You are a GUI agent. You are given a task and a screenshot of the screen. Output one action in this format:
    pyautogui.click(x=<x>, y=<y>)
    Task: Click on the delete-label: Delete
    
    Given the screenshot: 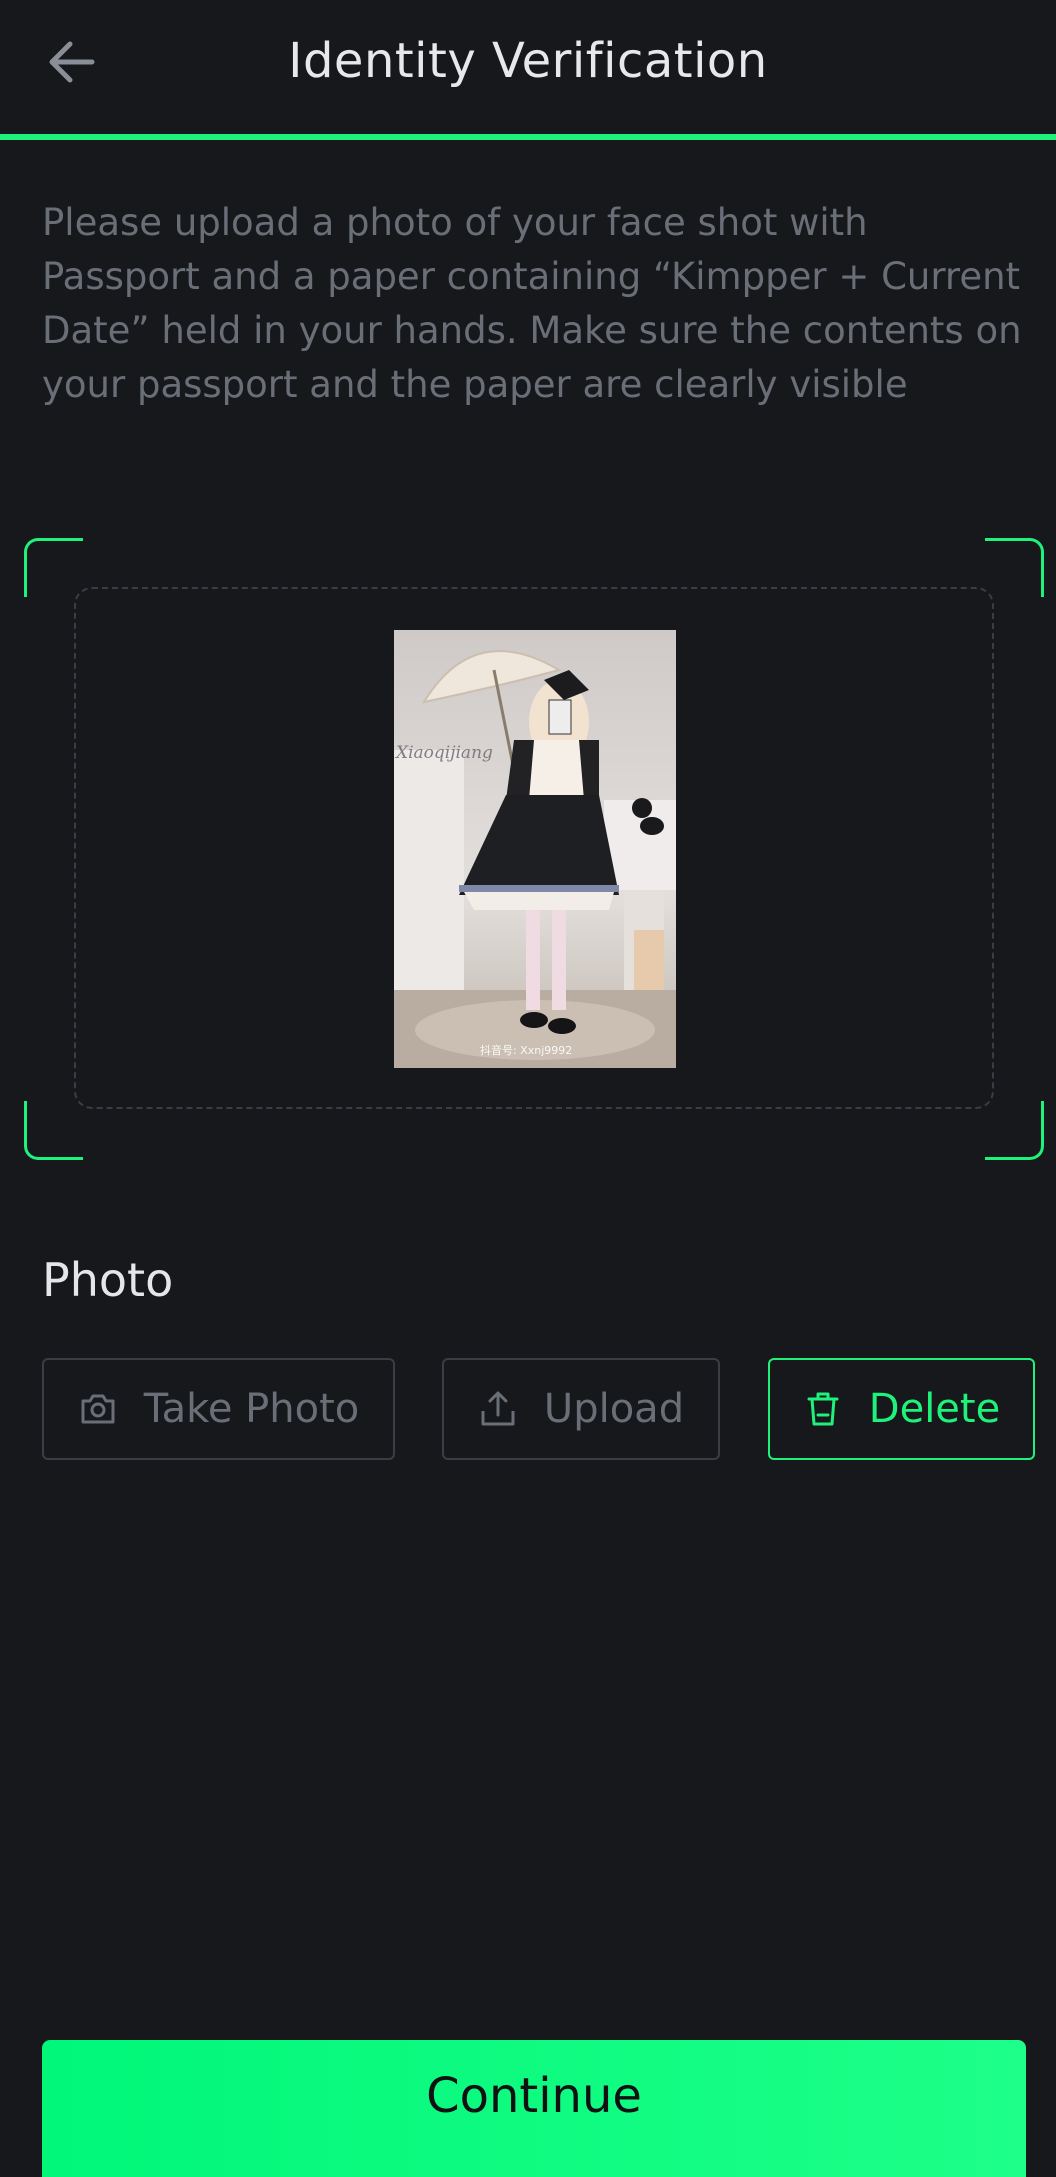 What is the action you would take?
    pyautogui.click(x=934, y=1409)
    